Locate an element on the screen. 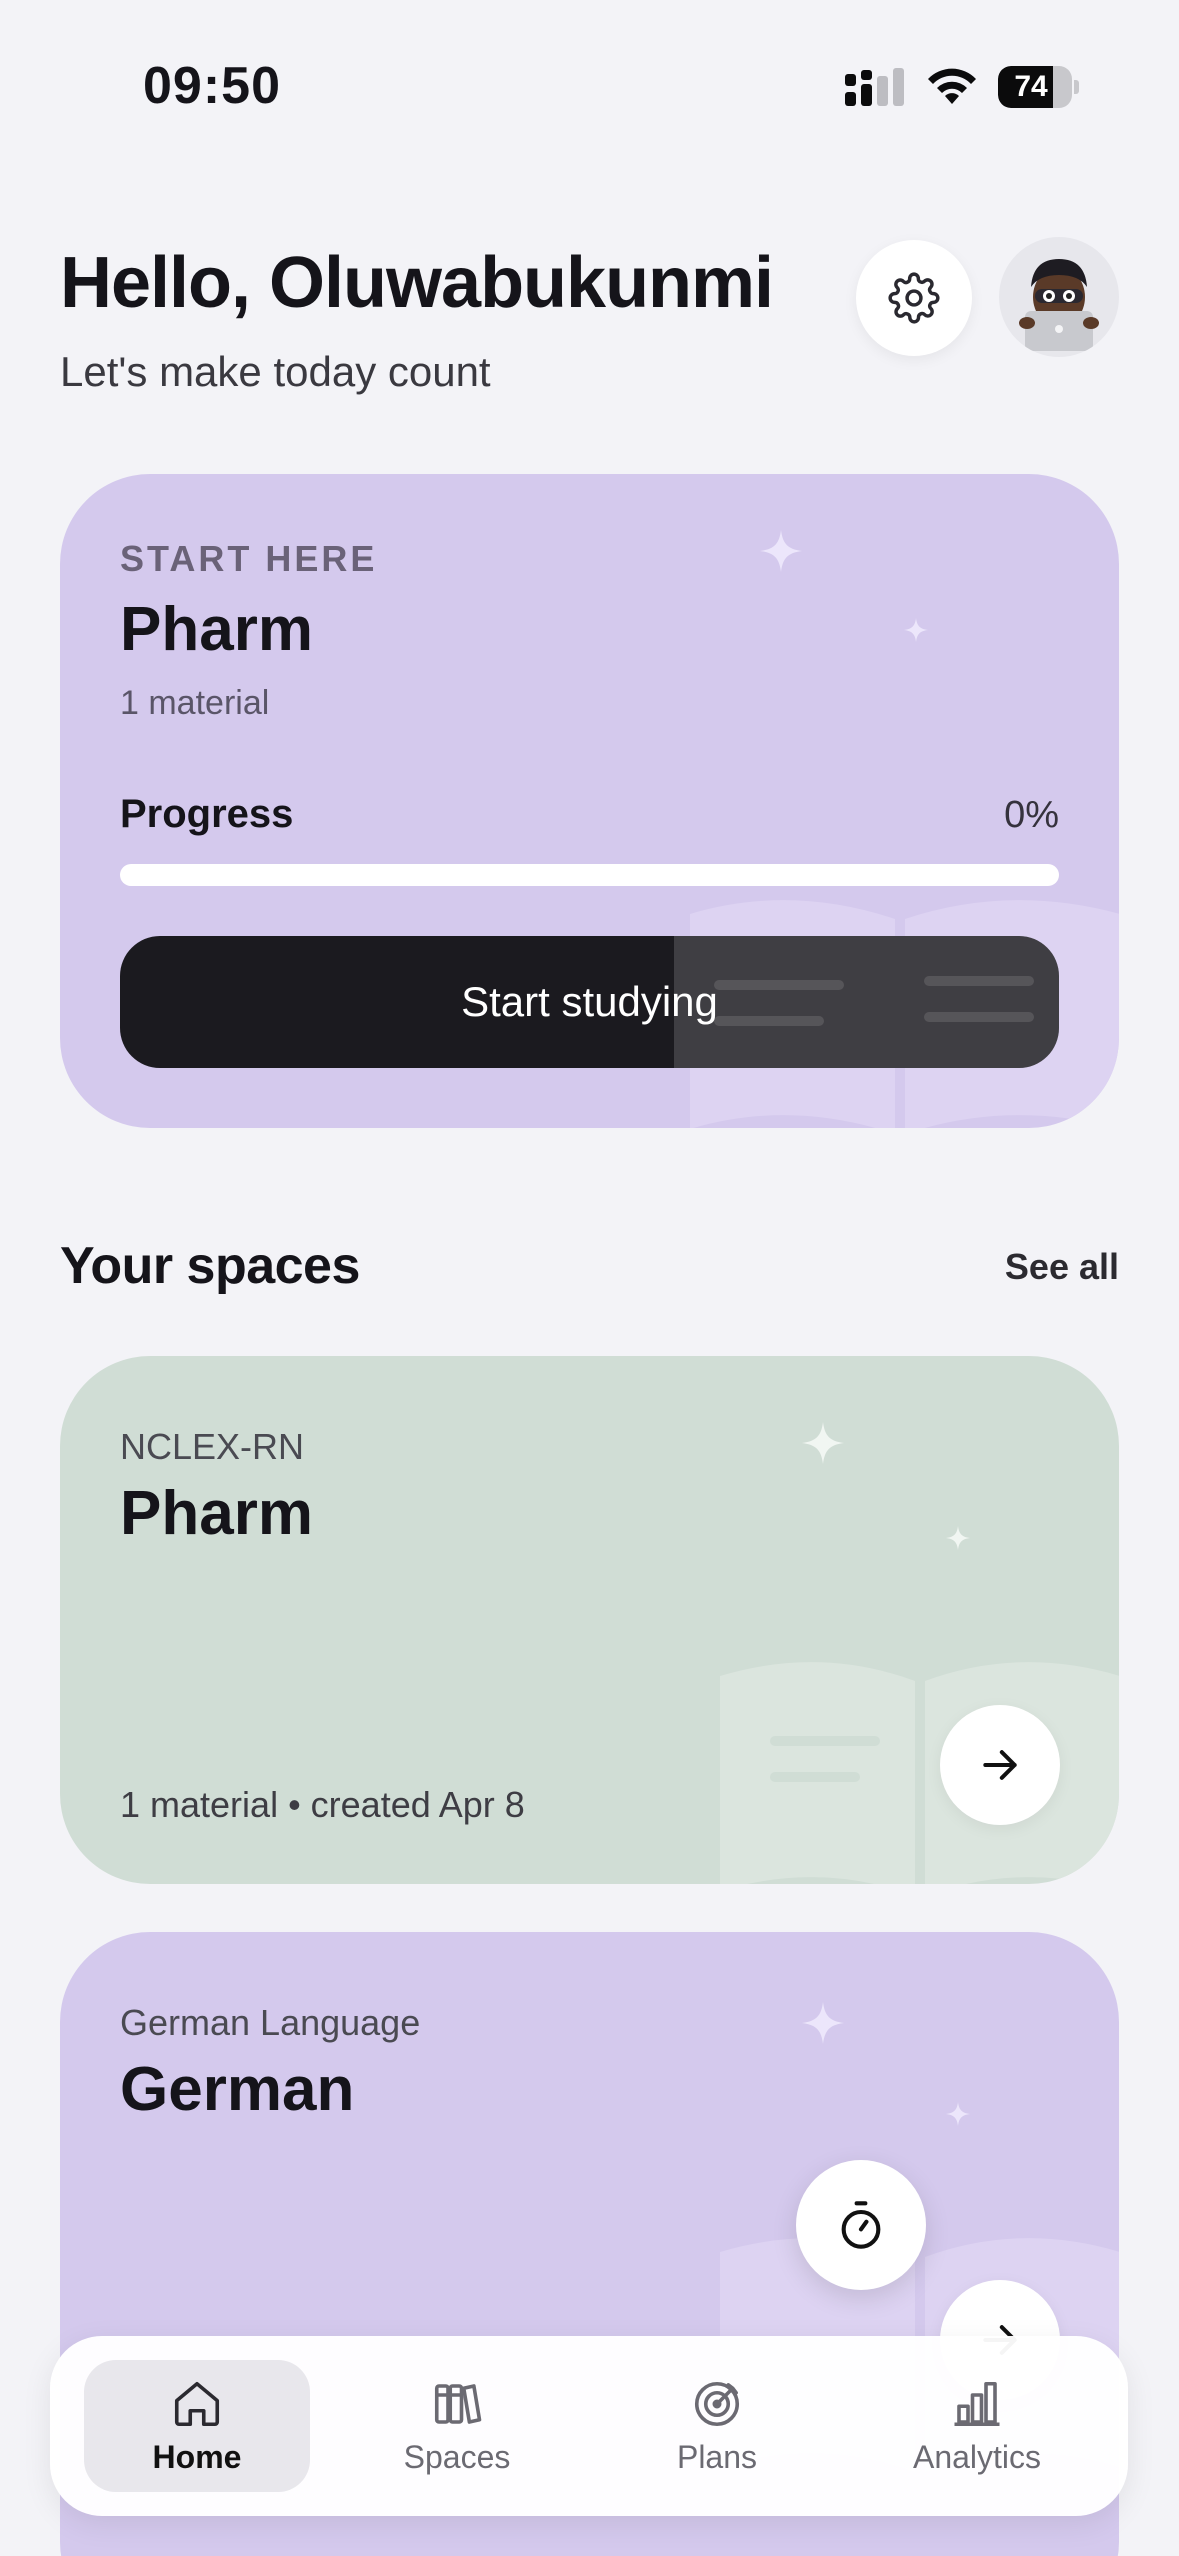 The width and height of the screenshot is (1179, 2556). page-subtitle: Let's make today count is located at coordinates (275, 371).